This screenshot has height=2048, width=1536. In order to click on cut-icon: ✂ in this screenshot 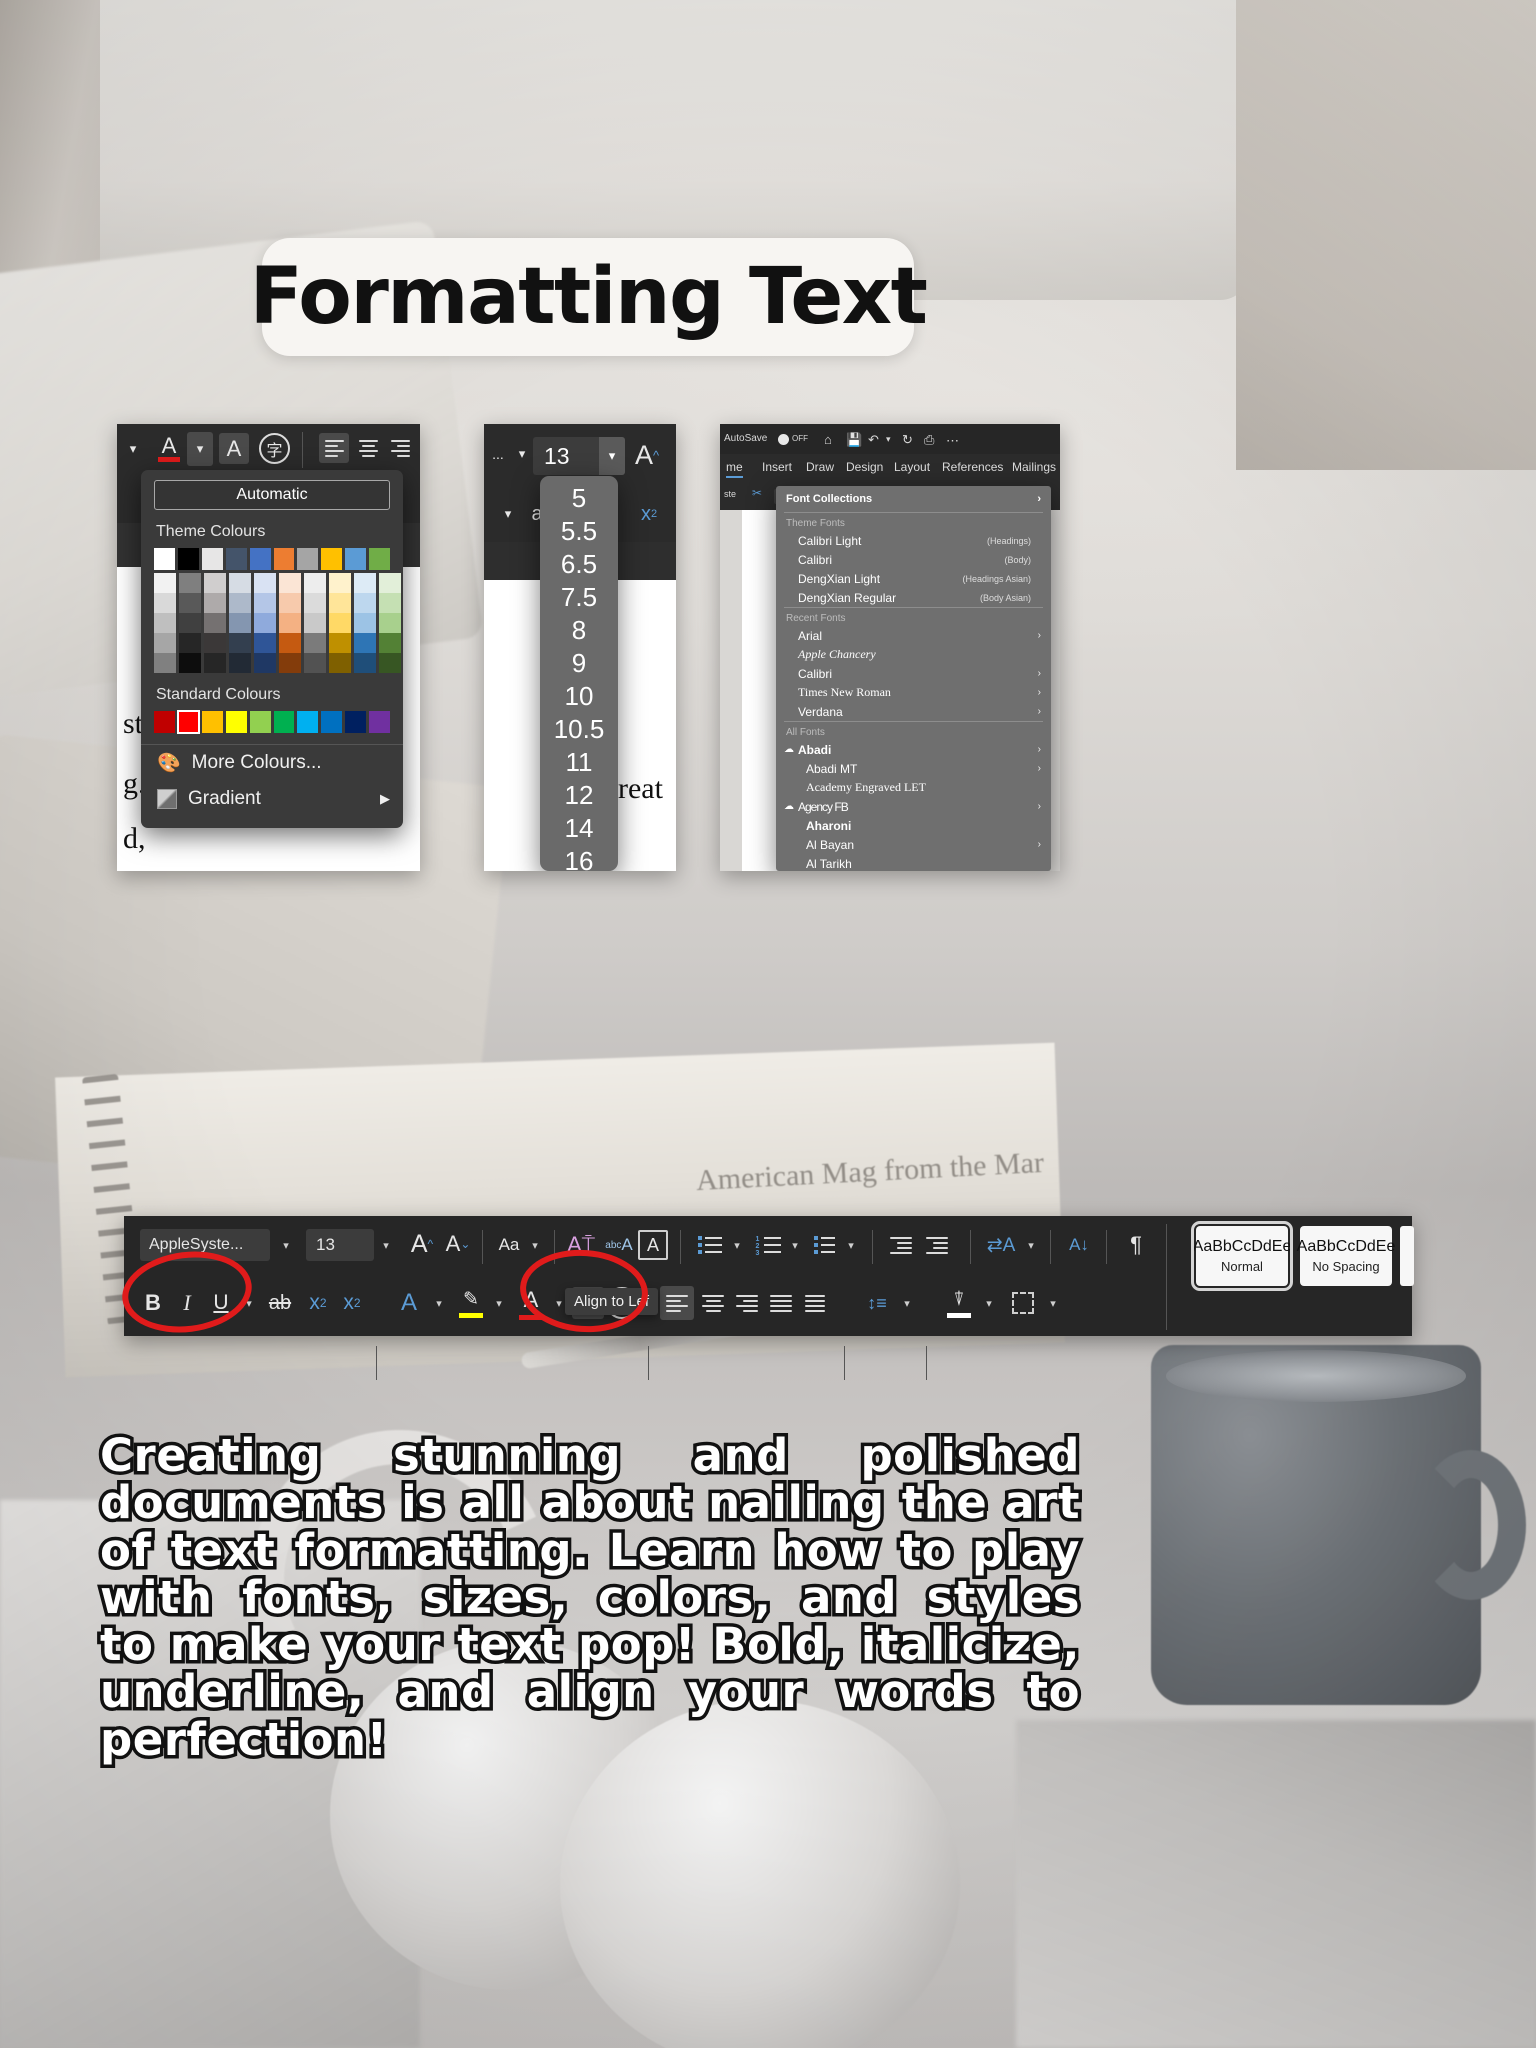, I will do `click(757, 493)`.